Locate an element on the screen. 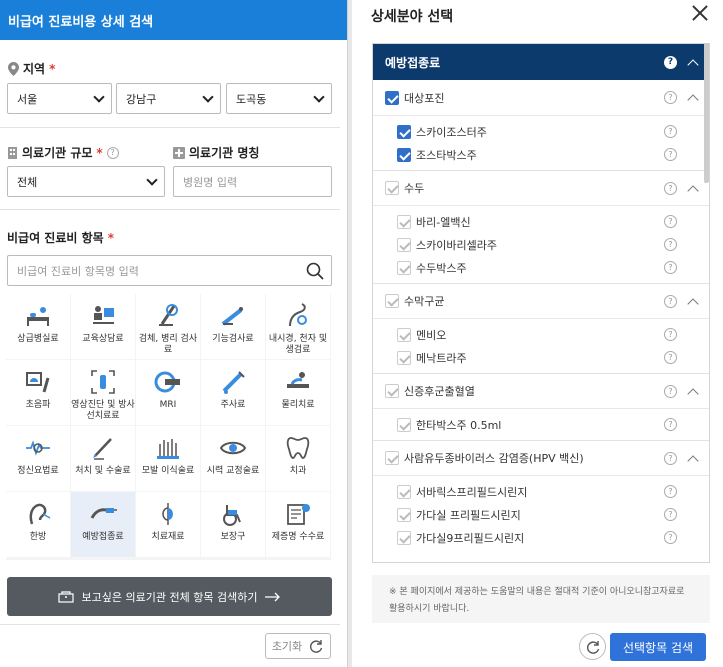 The height and width of the screenshot is (667, 723). category-bed: 상급병실료 is located at coordinates (38, 326).